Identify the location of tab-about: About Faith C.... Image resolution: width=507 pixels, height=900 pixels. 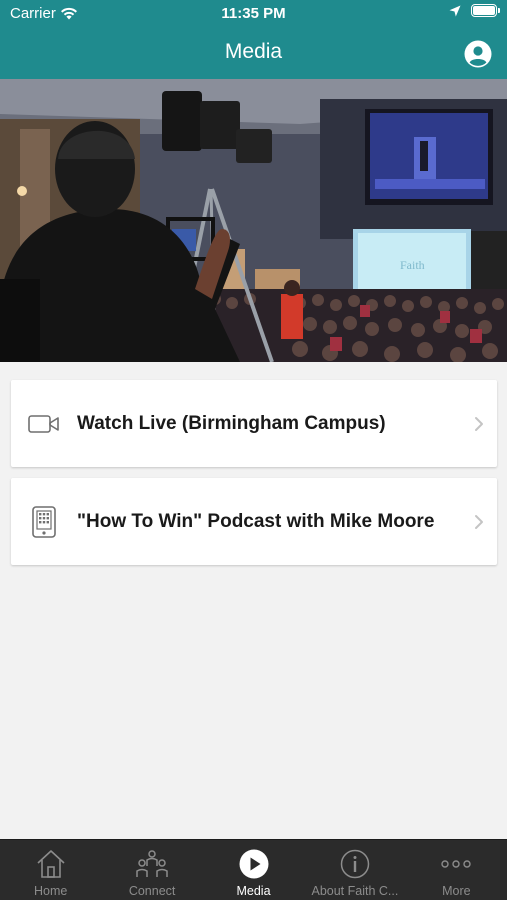
(354, 870).